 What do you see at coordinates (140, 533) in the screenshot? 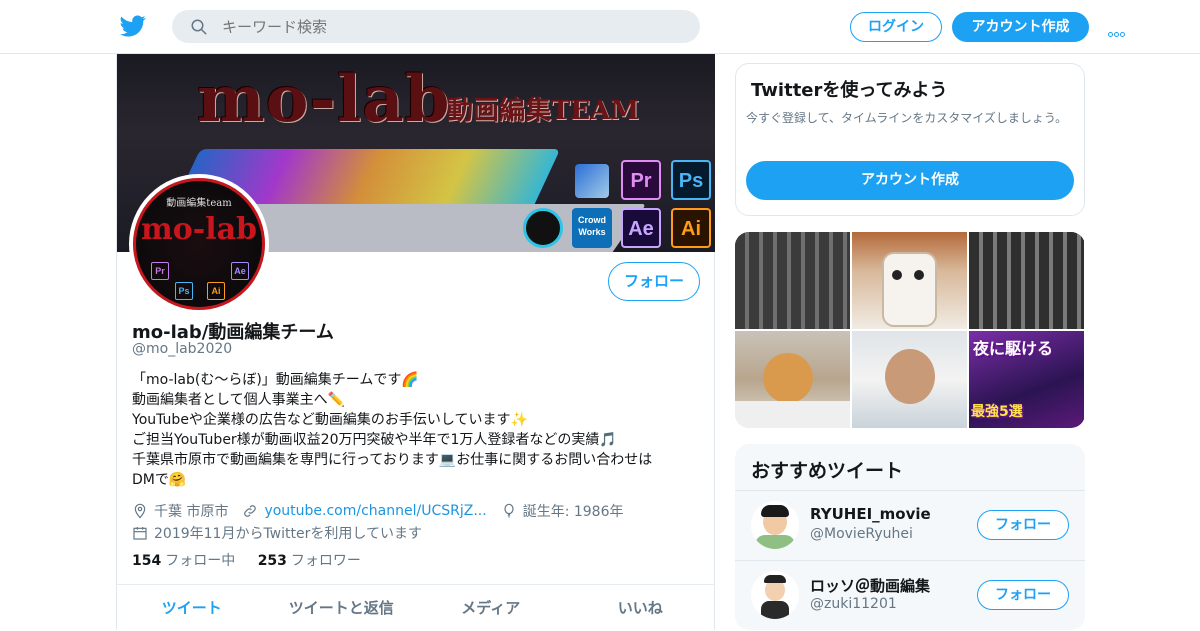
I see `calendar-icon` at bounding box center [140, 533].